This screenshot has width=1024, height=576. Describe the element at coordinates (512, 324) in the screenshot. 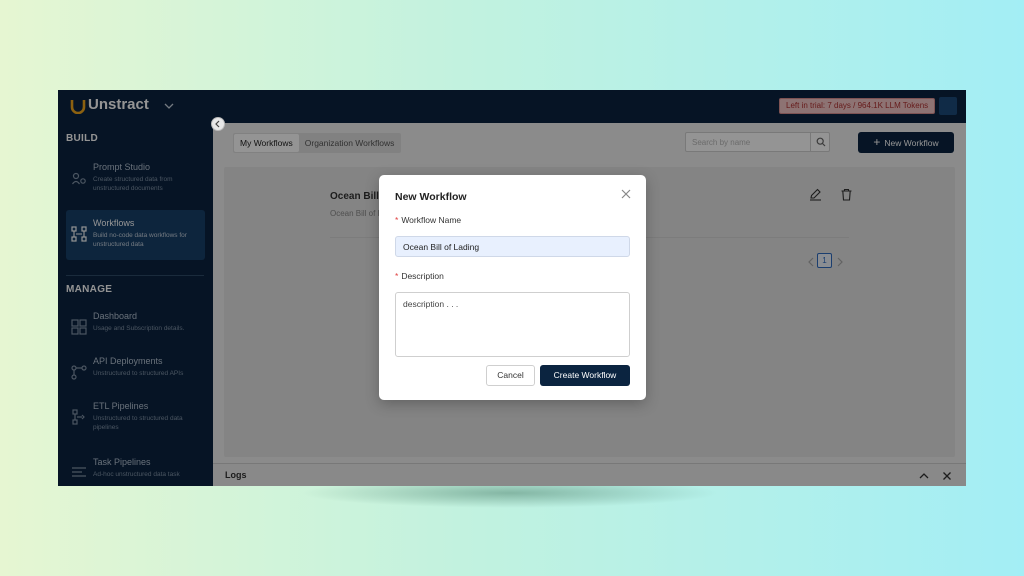

I see `description-input` at that location.